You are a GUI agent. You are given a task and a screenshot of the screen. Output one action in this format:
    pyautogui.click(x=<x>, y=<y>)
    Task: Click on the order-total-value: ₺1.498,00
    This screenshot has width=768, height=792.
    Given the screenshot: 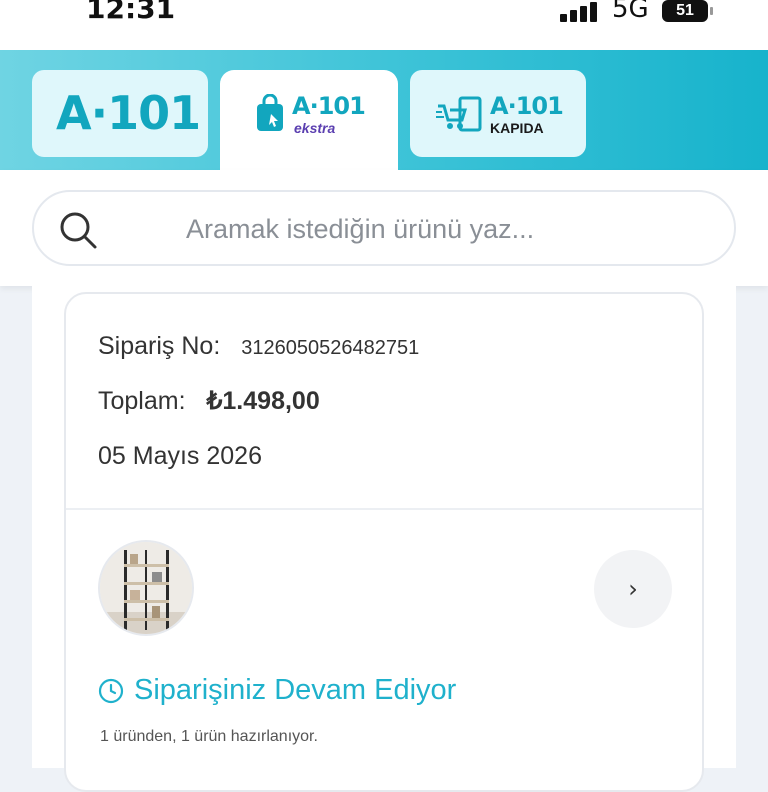 What is the action you would take?
    pyautogui.click(x=263, y=401)
    